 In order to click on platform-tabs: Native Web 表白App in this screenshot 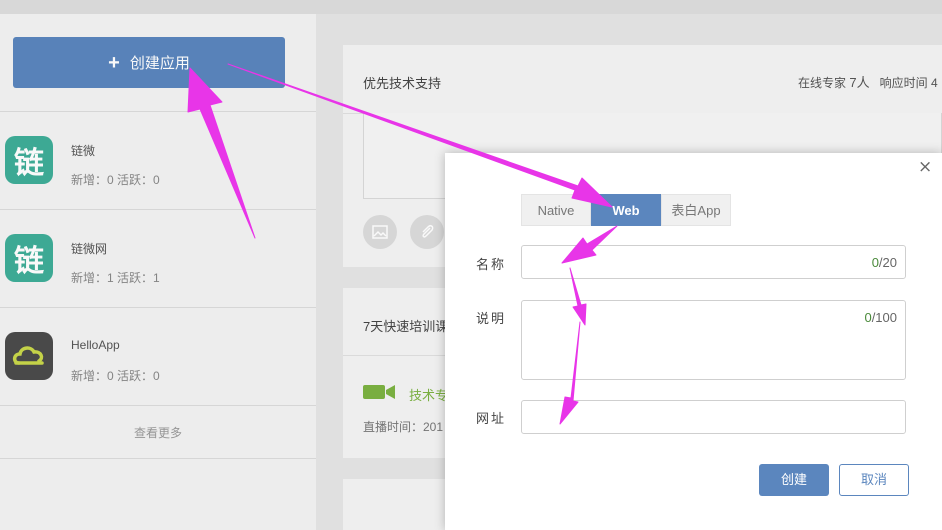, I will do `click(626, 210)`.